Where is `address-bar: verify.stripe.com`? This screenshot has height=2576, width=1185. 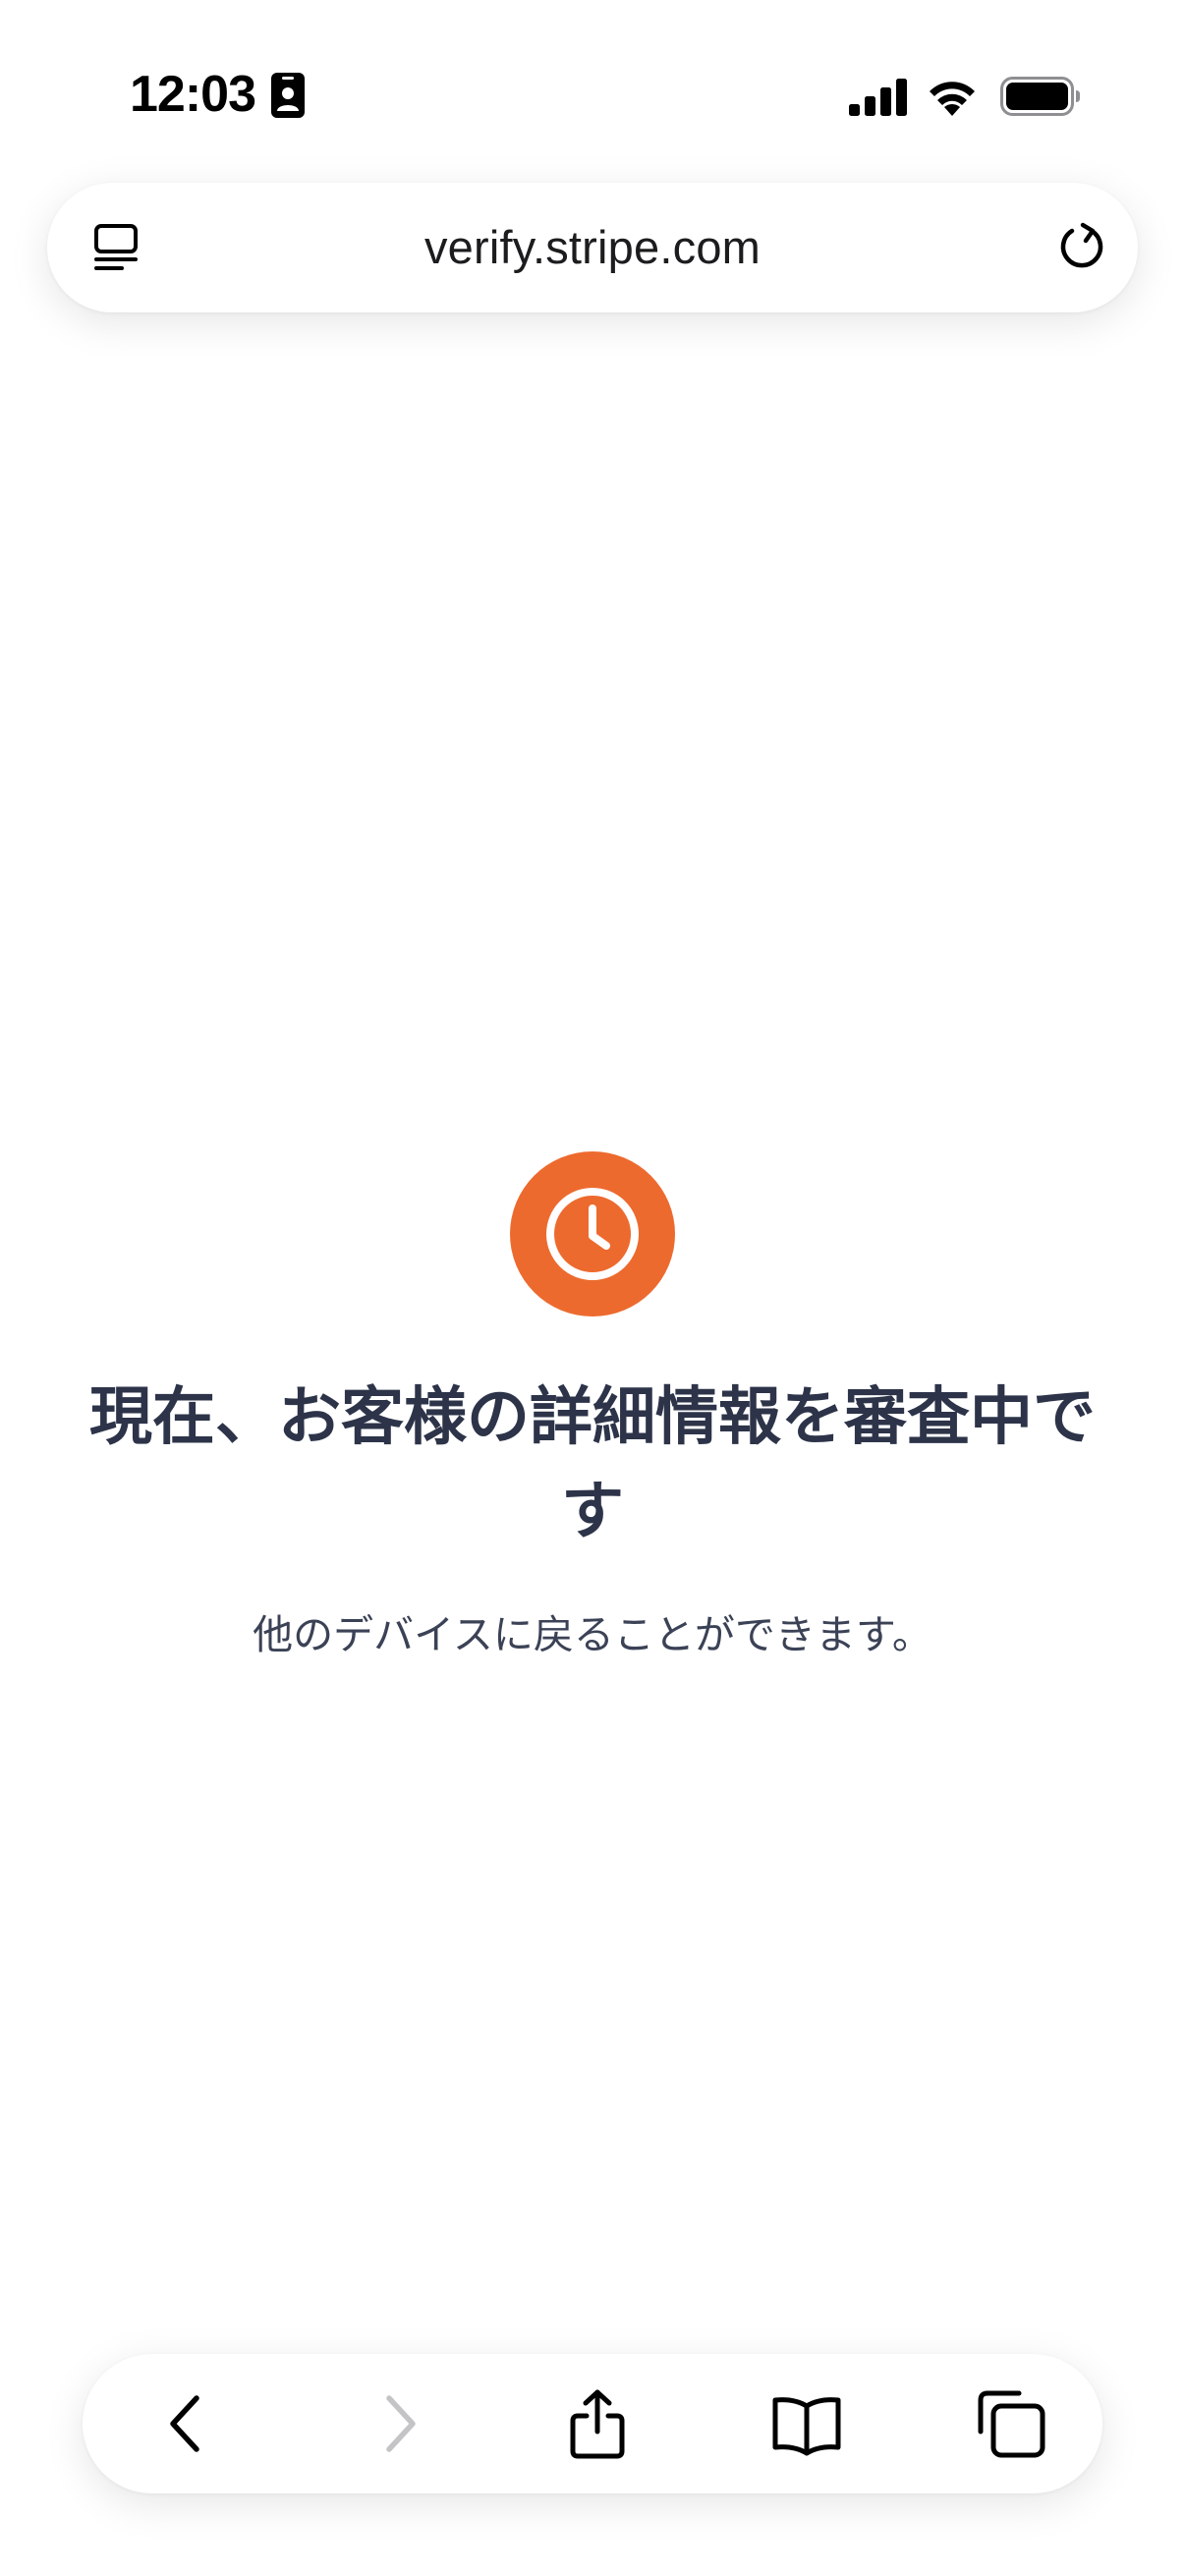
address-bar: verify.stripe.com is located at coordinates (592, 247).